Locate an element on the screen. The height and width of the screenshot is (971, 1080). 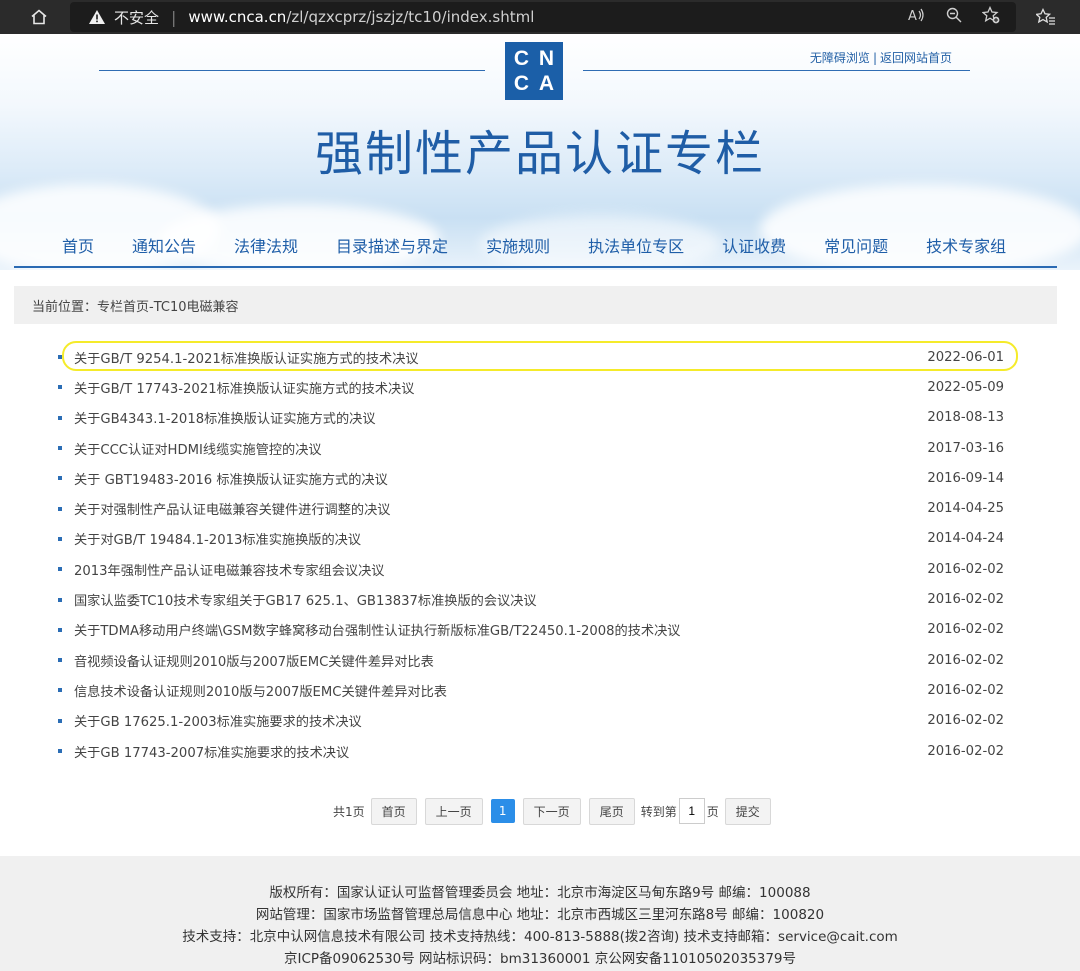
list-item: 关于 GBT19483-2016 标准换版认证实施方式的决议 2016-09-14 is located at coordinates (538, 478).